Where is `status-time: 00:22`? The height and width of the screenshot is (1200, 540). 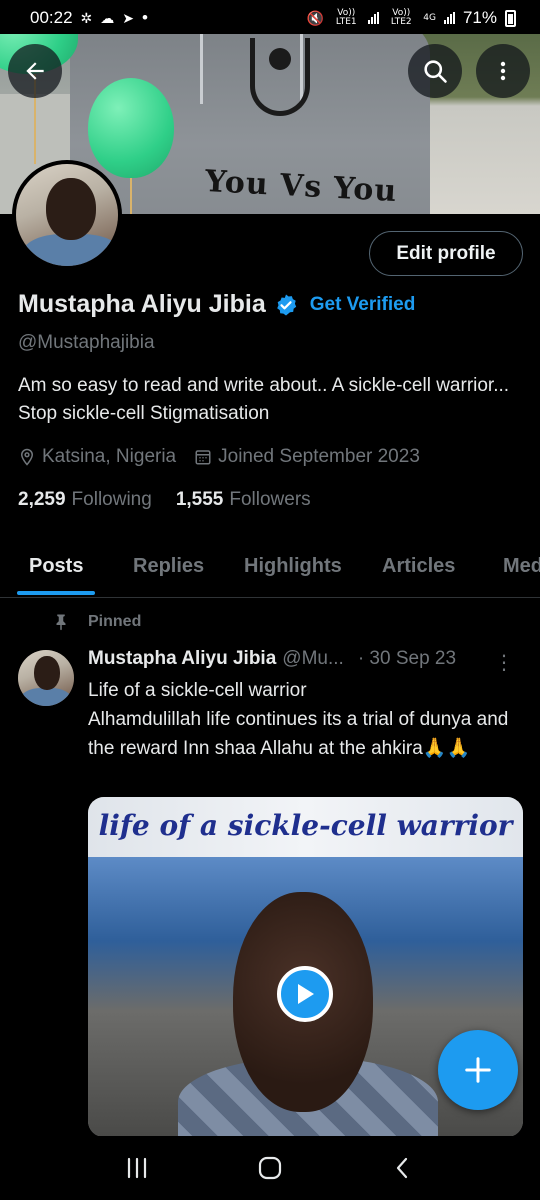
status-time: 00:22 is located at coordinates (51, 17).